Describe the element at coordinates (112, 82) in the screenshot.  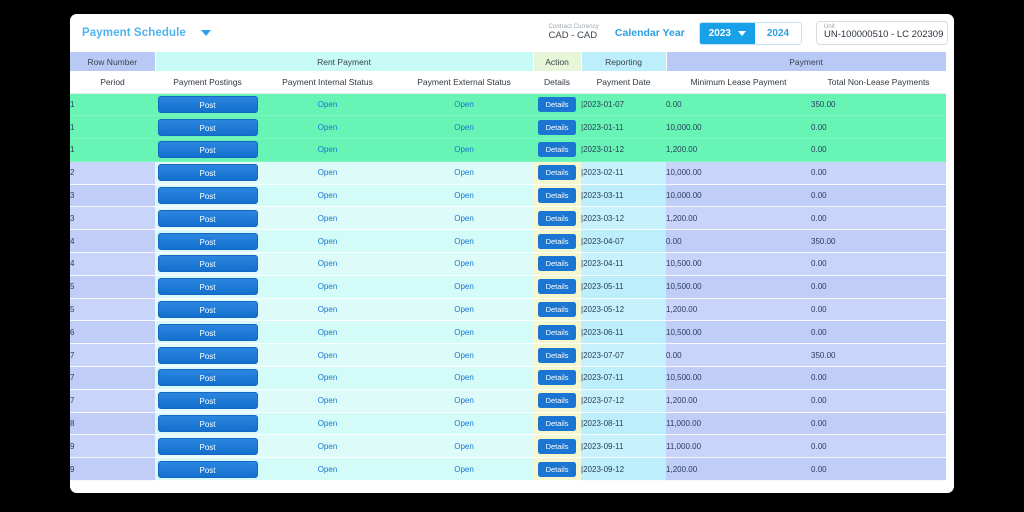
I see `column-header-period: Period` at that location.